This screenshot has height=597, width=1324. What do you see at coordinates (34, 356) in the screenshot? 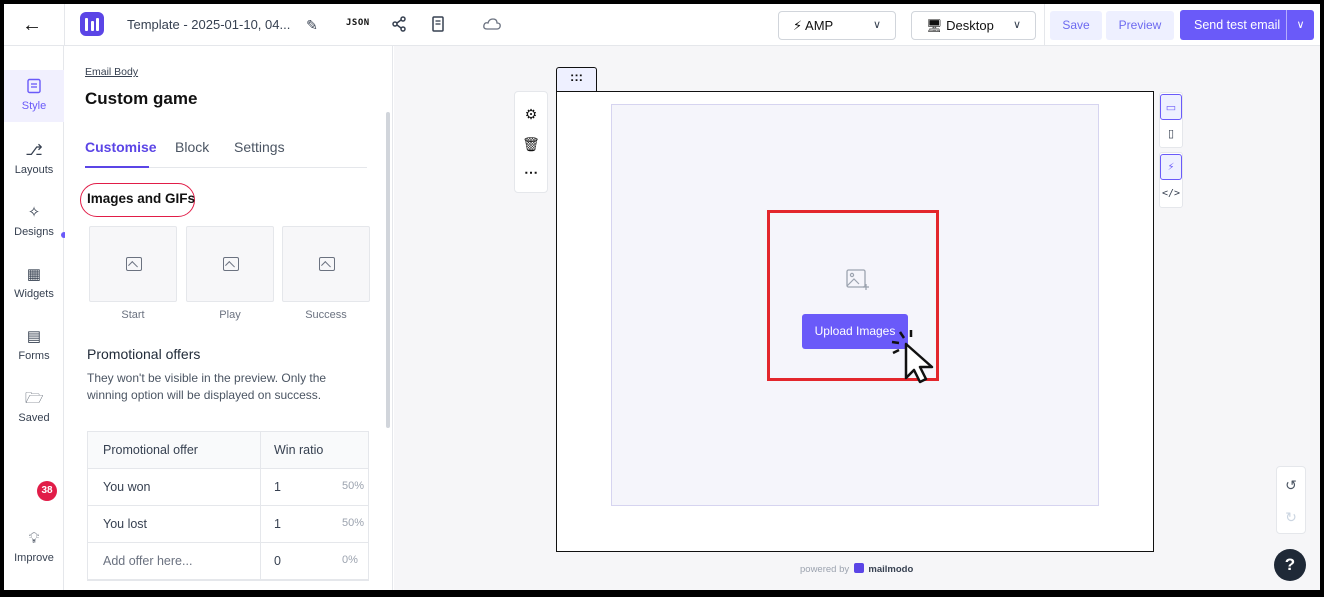
I see `rail-label: Forms` at bounding box center [34, 356].